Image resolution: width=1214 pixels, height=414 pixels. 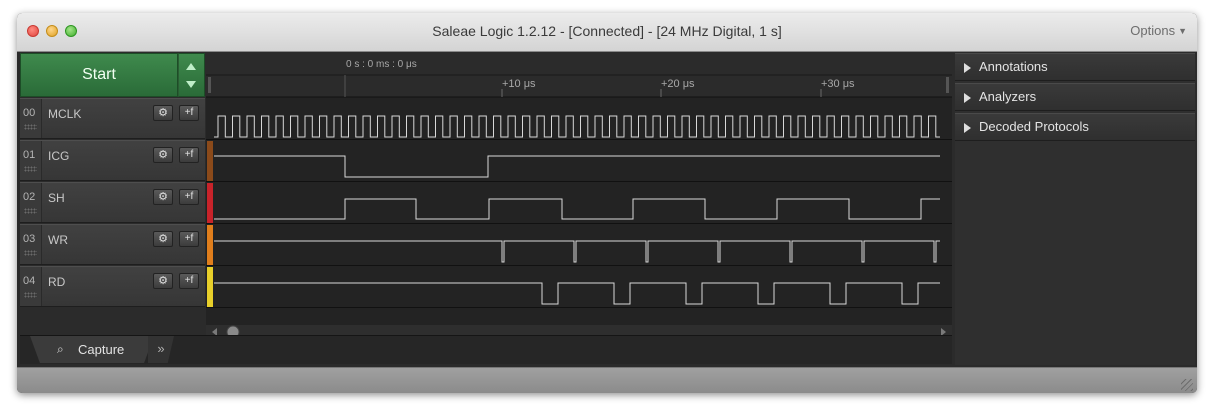 I want to click on range-handle-right, so click(x=947, y=85).